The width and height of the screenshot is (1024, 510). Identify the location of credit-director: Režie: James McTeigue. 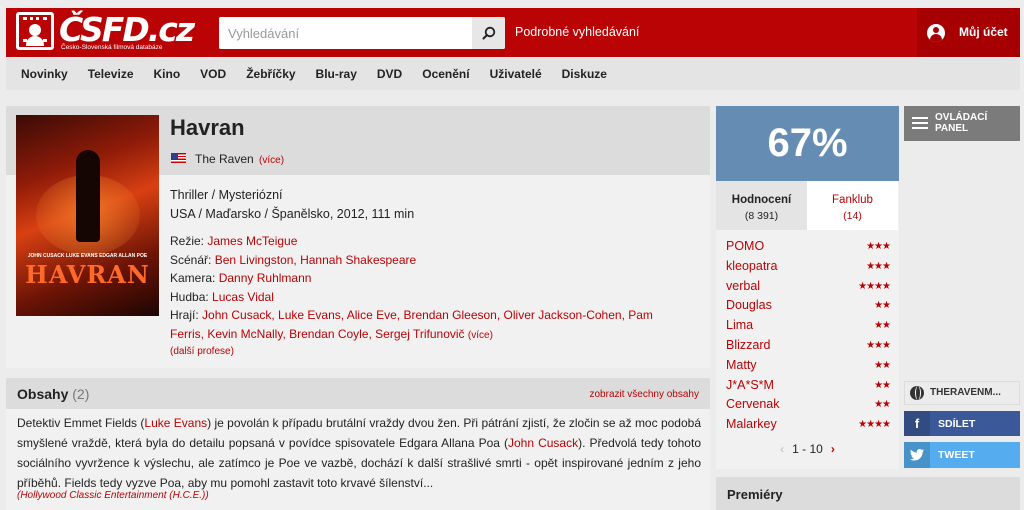
(430, 241).